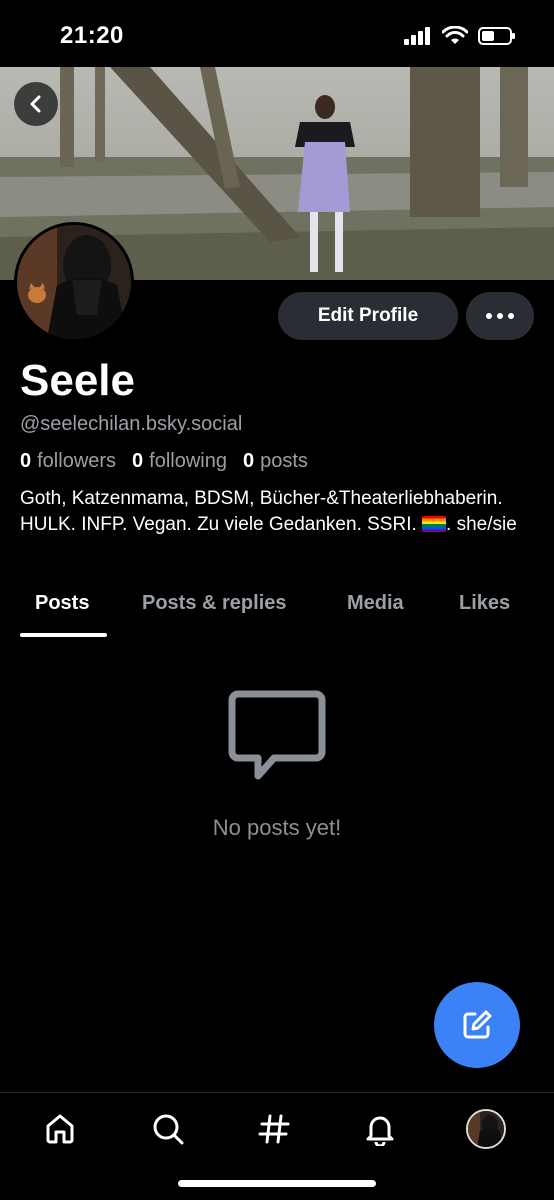  I want to click on tab-posts-replies: Posts & replies, so click(214, 603).